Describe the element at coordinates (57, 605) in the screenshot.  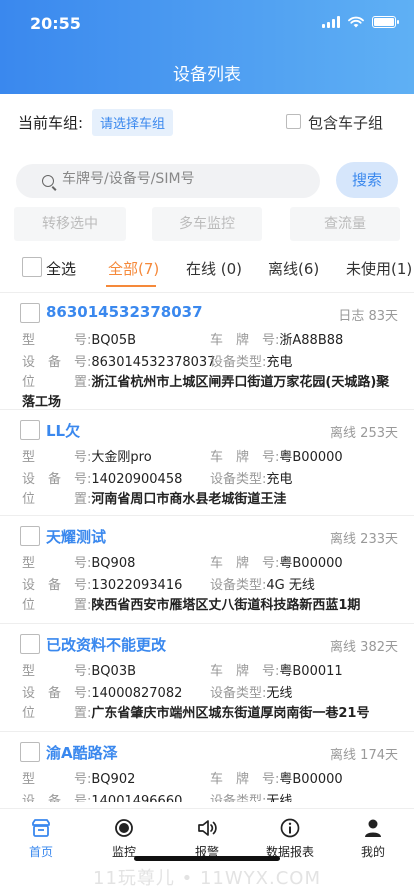
I see `position-label: 位 置:` at that location.